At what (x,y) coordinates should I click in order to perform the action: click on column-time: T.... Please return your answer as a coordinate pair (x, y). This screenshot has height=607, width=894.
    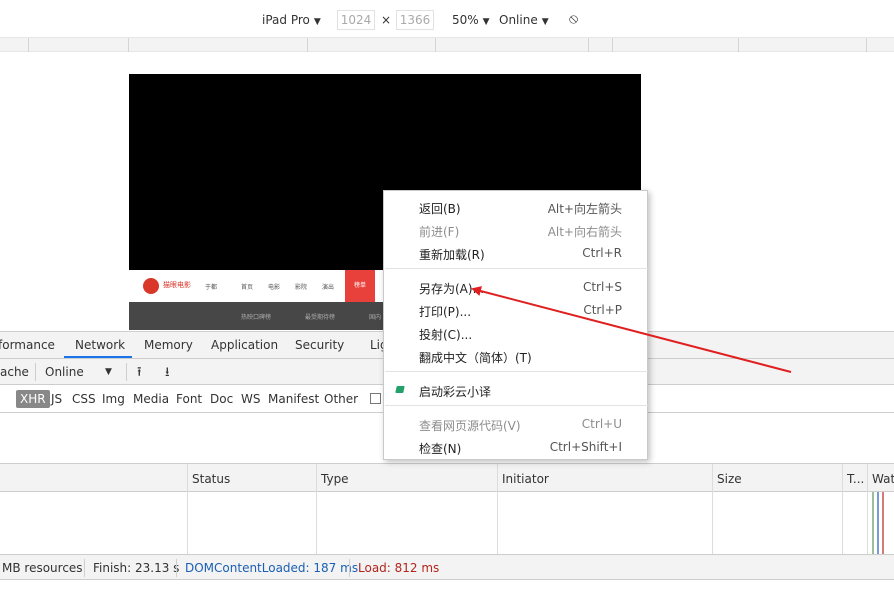
    Looking at the image, I should click on (855, 479).